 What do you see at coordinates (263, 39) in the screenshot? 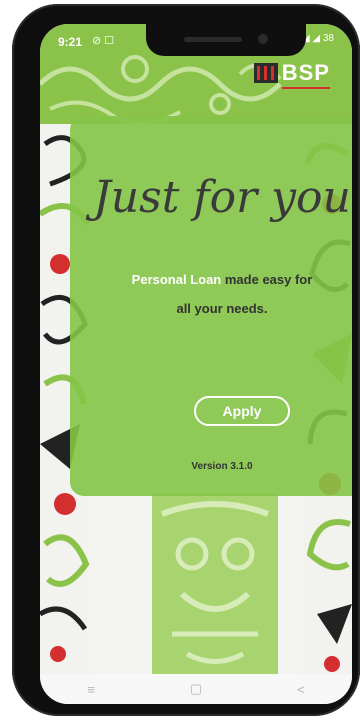
I see `front-camera` at bounding box center [263, 39].